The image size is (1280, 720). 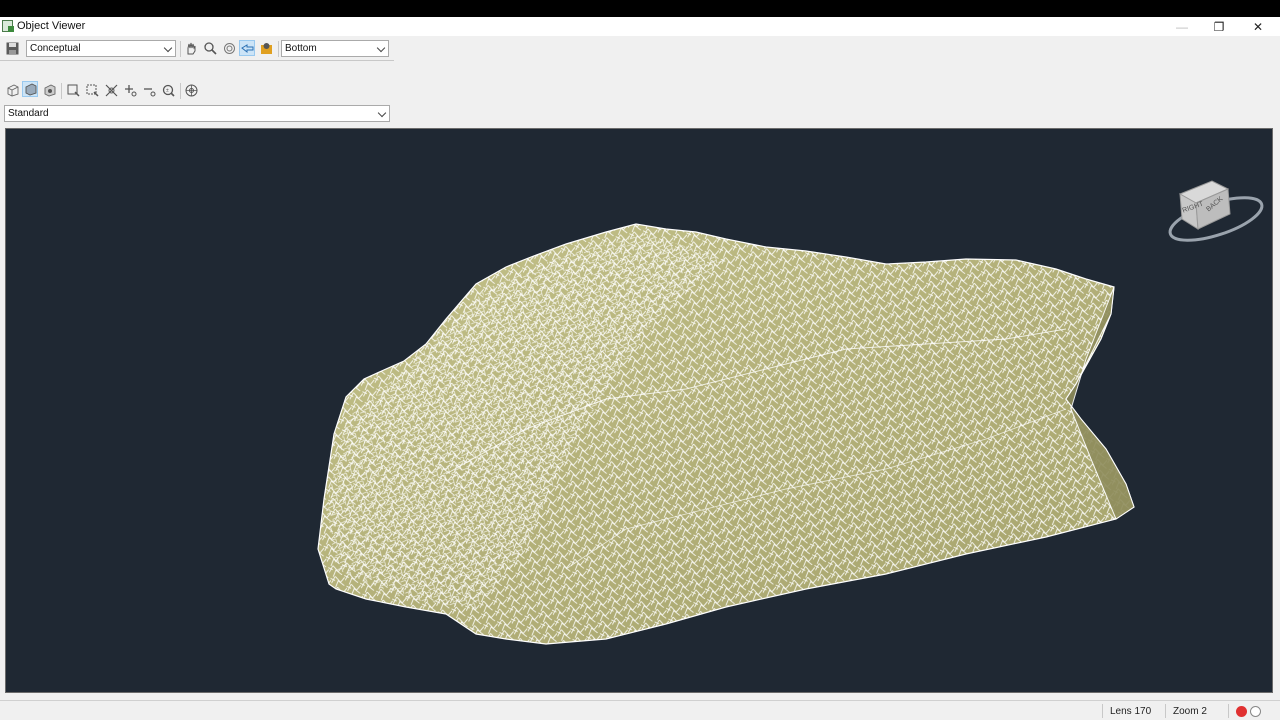 I want to click on shaded-view-icon, so click(x=30, y=89).